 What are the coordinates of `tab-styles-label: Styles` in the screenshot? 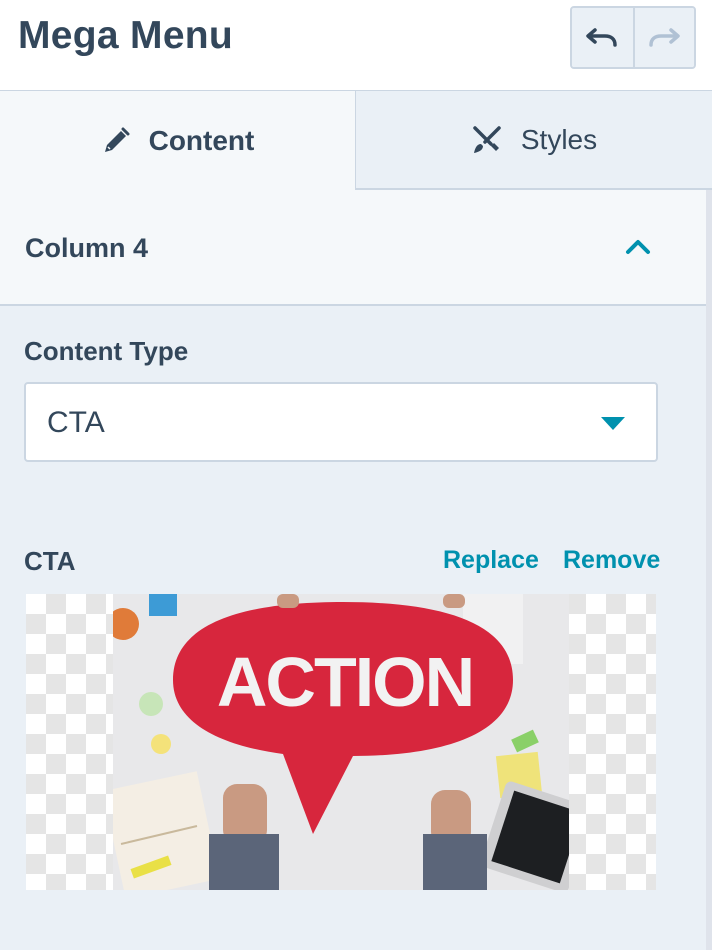 It's located at (559, 139).